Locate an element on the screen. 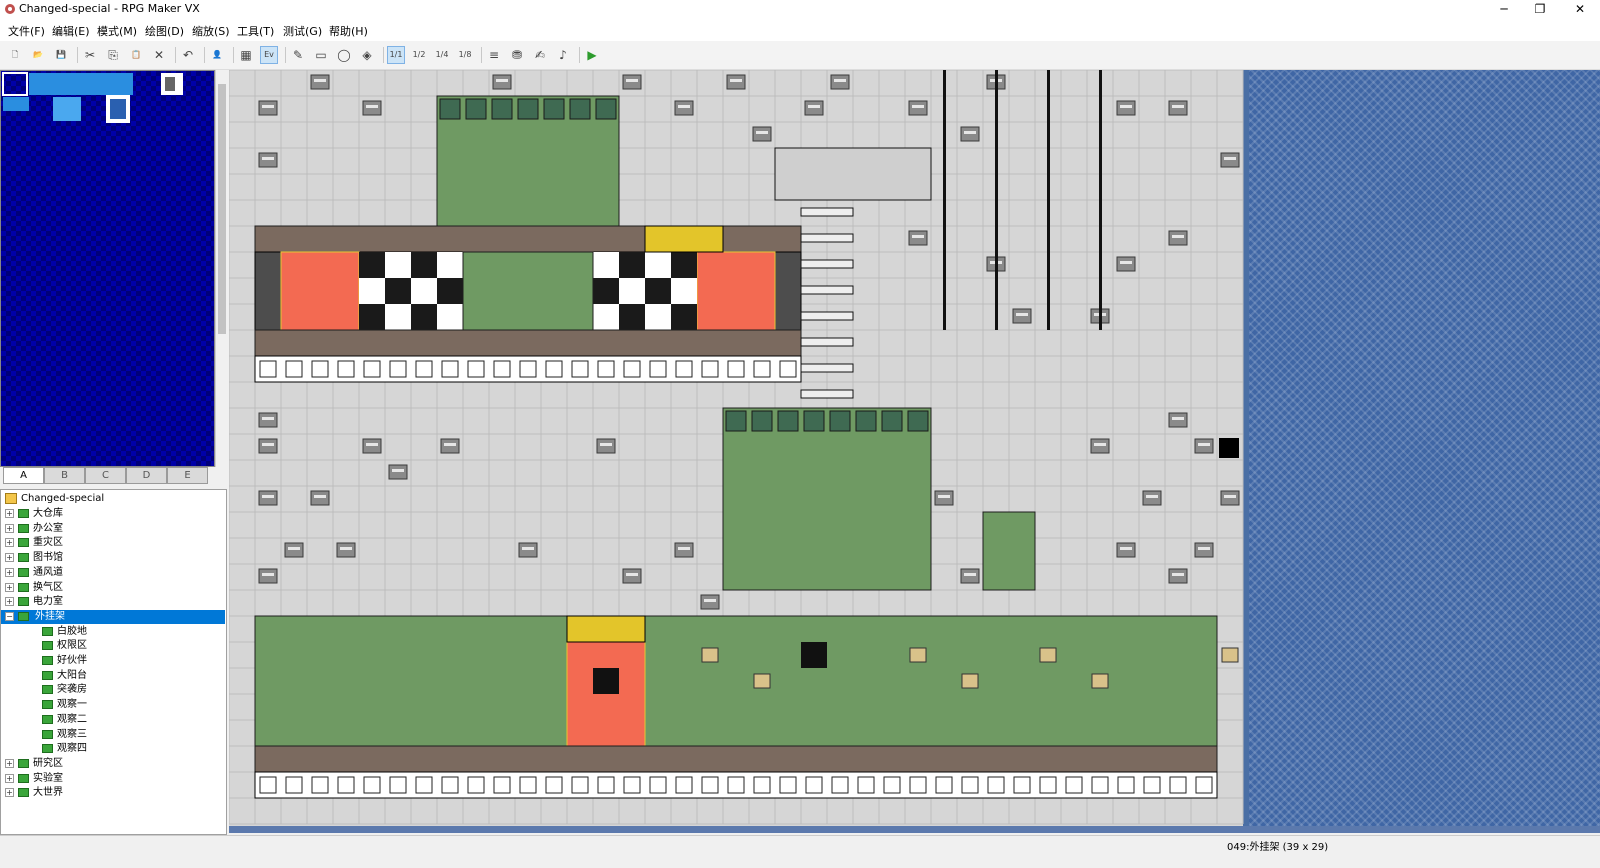 The image size is (1600, 868). palette-scrollbar is located at coordinates (221, 268).